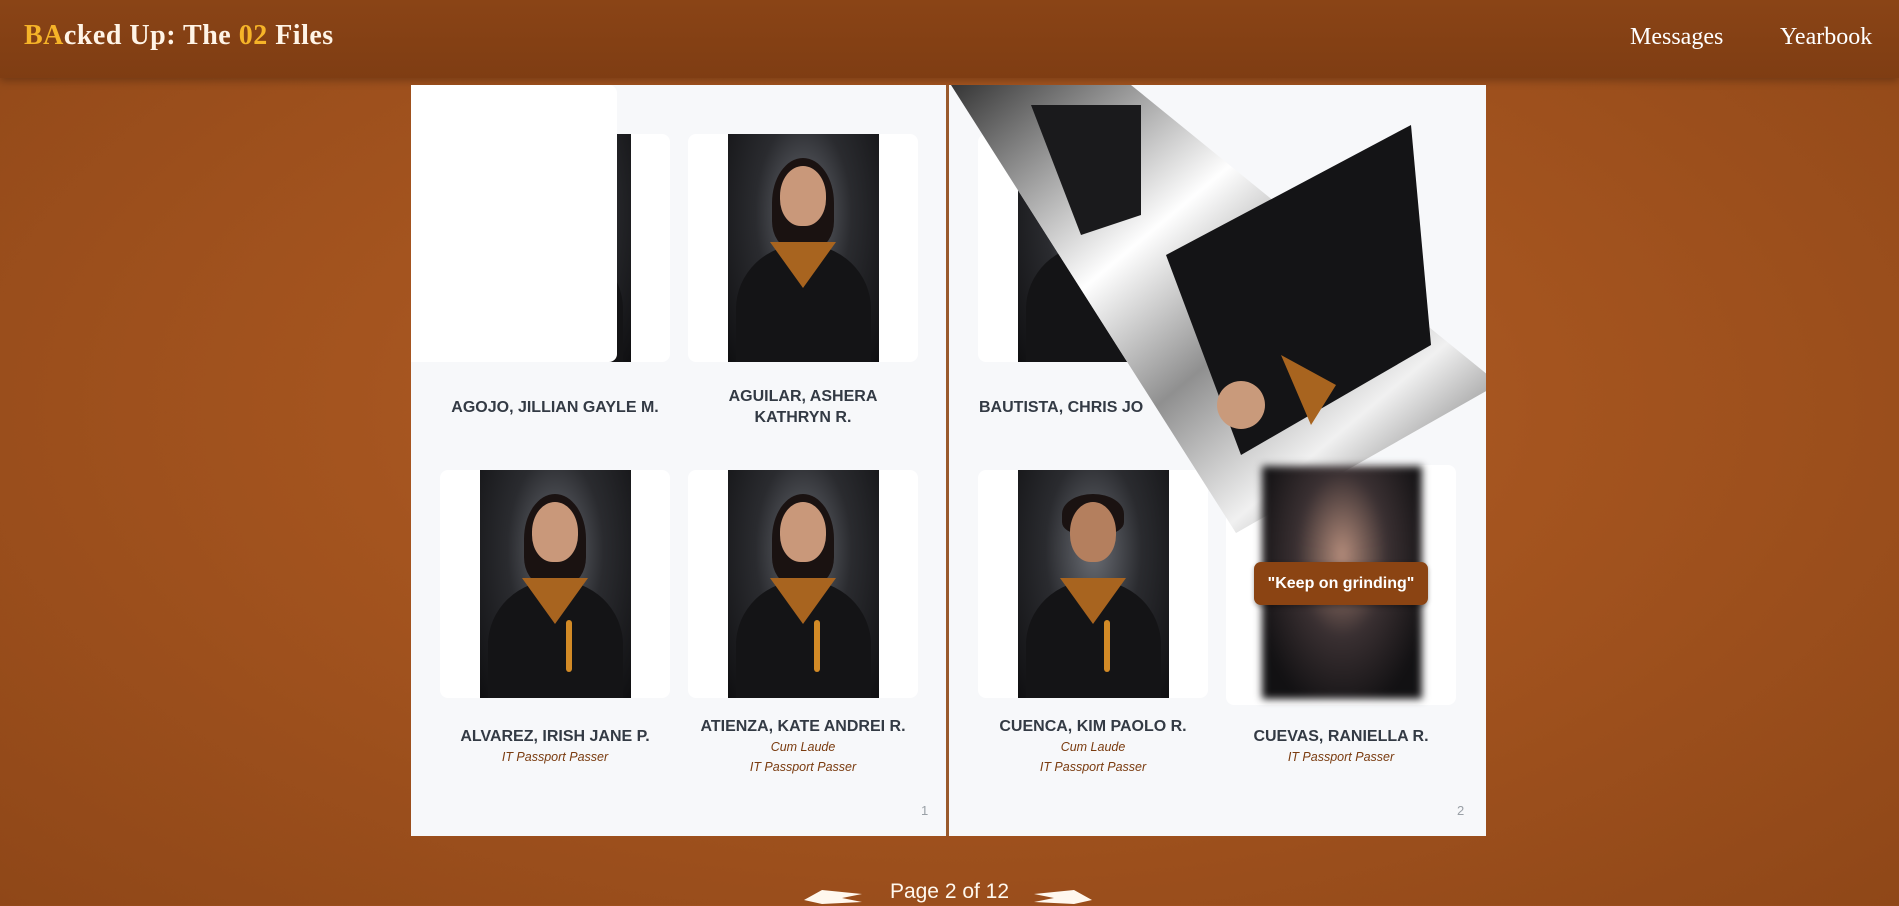 The image size is (1899, 906). Describe the element at coordinates (1341, 583) in the screenshot. I see `message-tooltip: "Keep on grinding"` at that location.